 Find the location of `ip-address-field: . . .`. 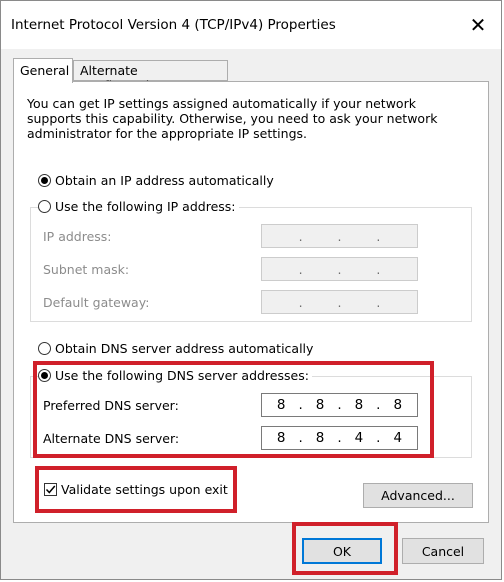

ip-address-field: . . . is located at coordinates (339, 236).